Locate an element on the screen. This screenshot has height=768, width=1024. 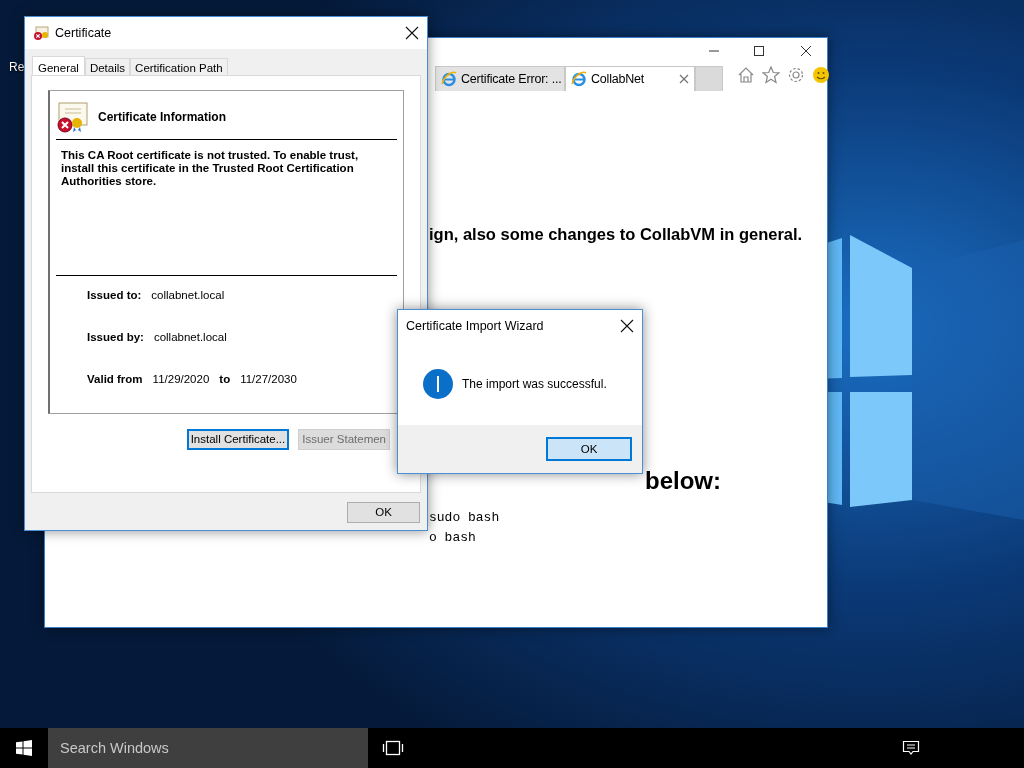
field-label: Issued by: is located at coordinates (115, 337).